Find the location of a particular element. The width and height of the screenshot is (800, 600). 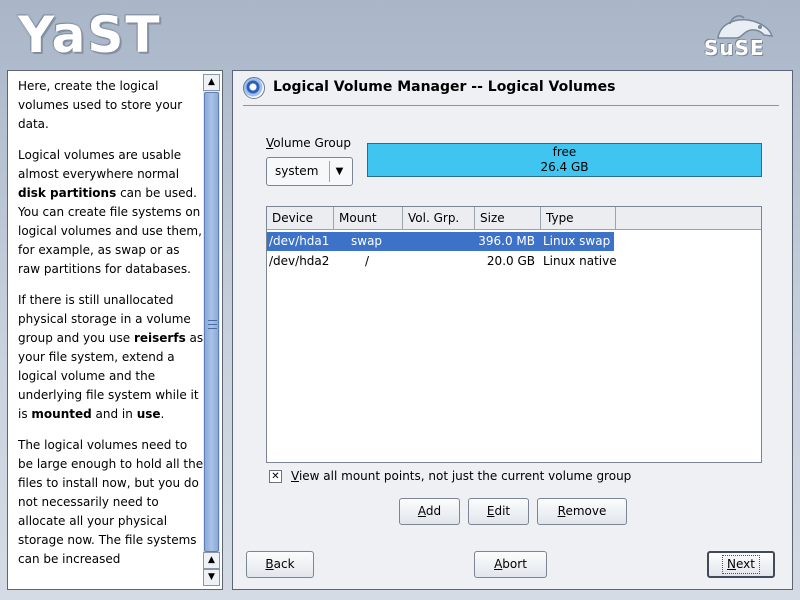

disk-icon is located at coordinates (254, 88).